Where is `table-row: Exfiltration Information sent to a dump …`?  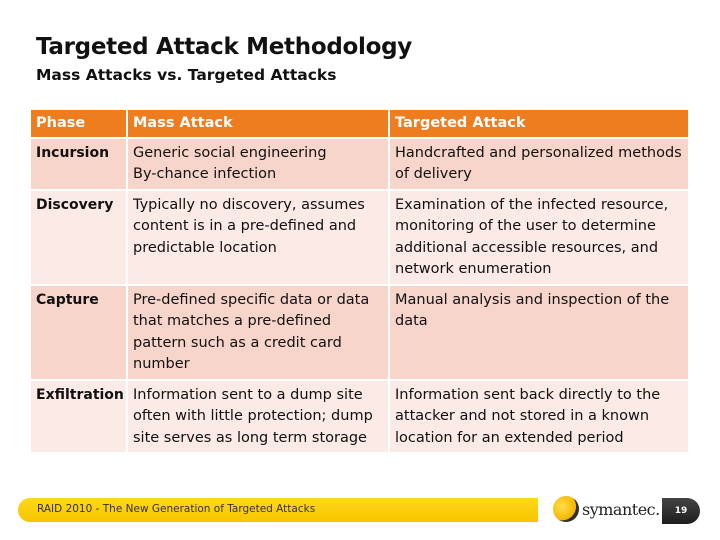
table-row: Exfiltration Information sent to a dump … is located at coordinates (359, 416).